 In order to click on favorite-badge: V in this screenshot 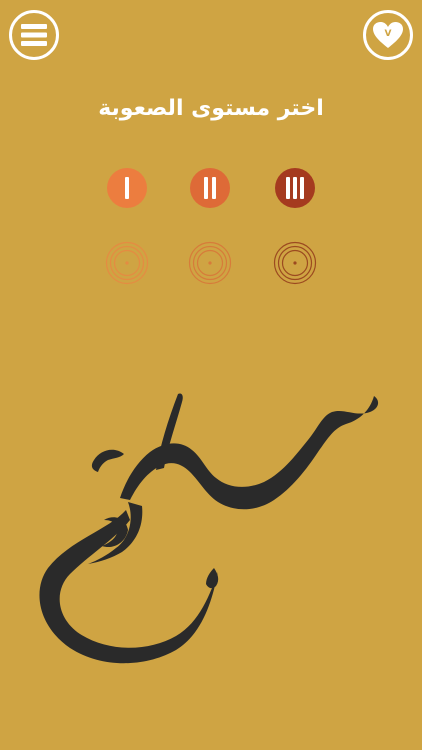, I will do `click(388, 34)`.